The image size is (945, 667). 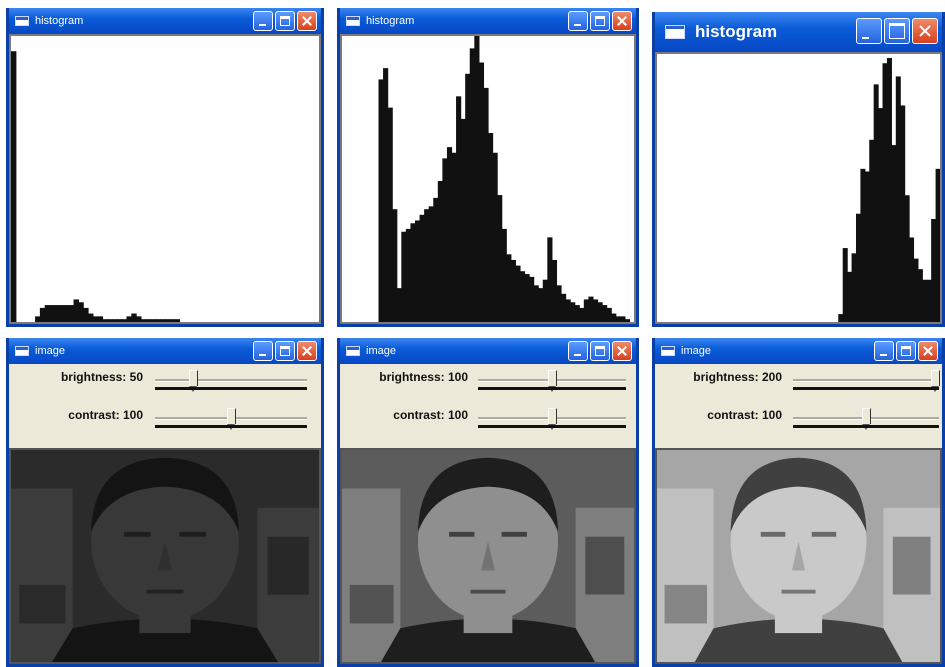 I want to click on histogram-plot-area, so click(x=488, y=179).